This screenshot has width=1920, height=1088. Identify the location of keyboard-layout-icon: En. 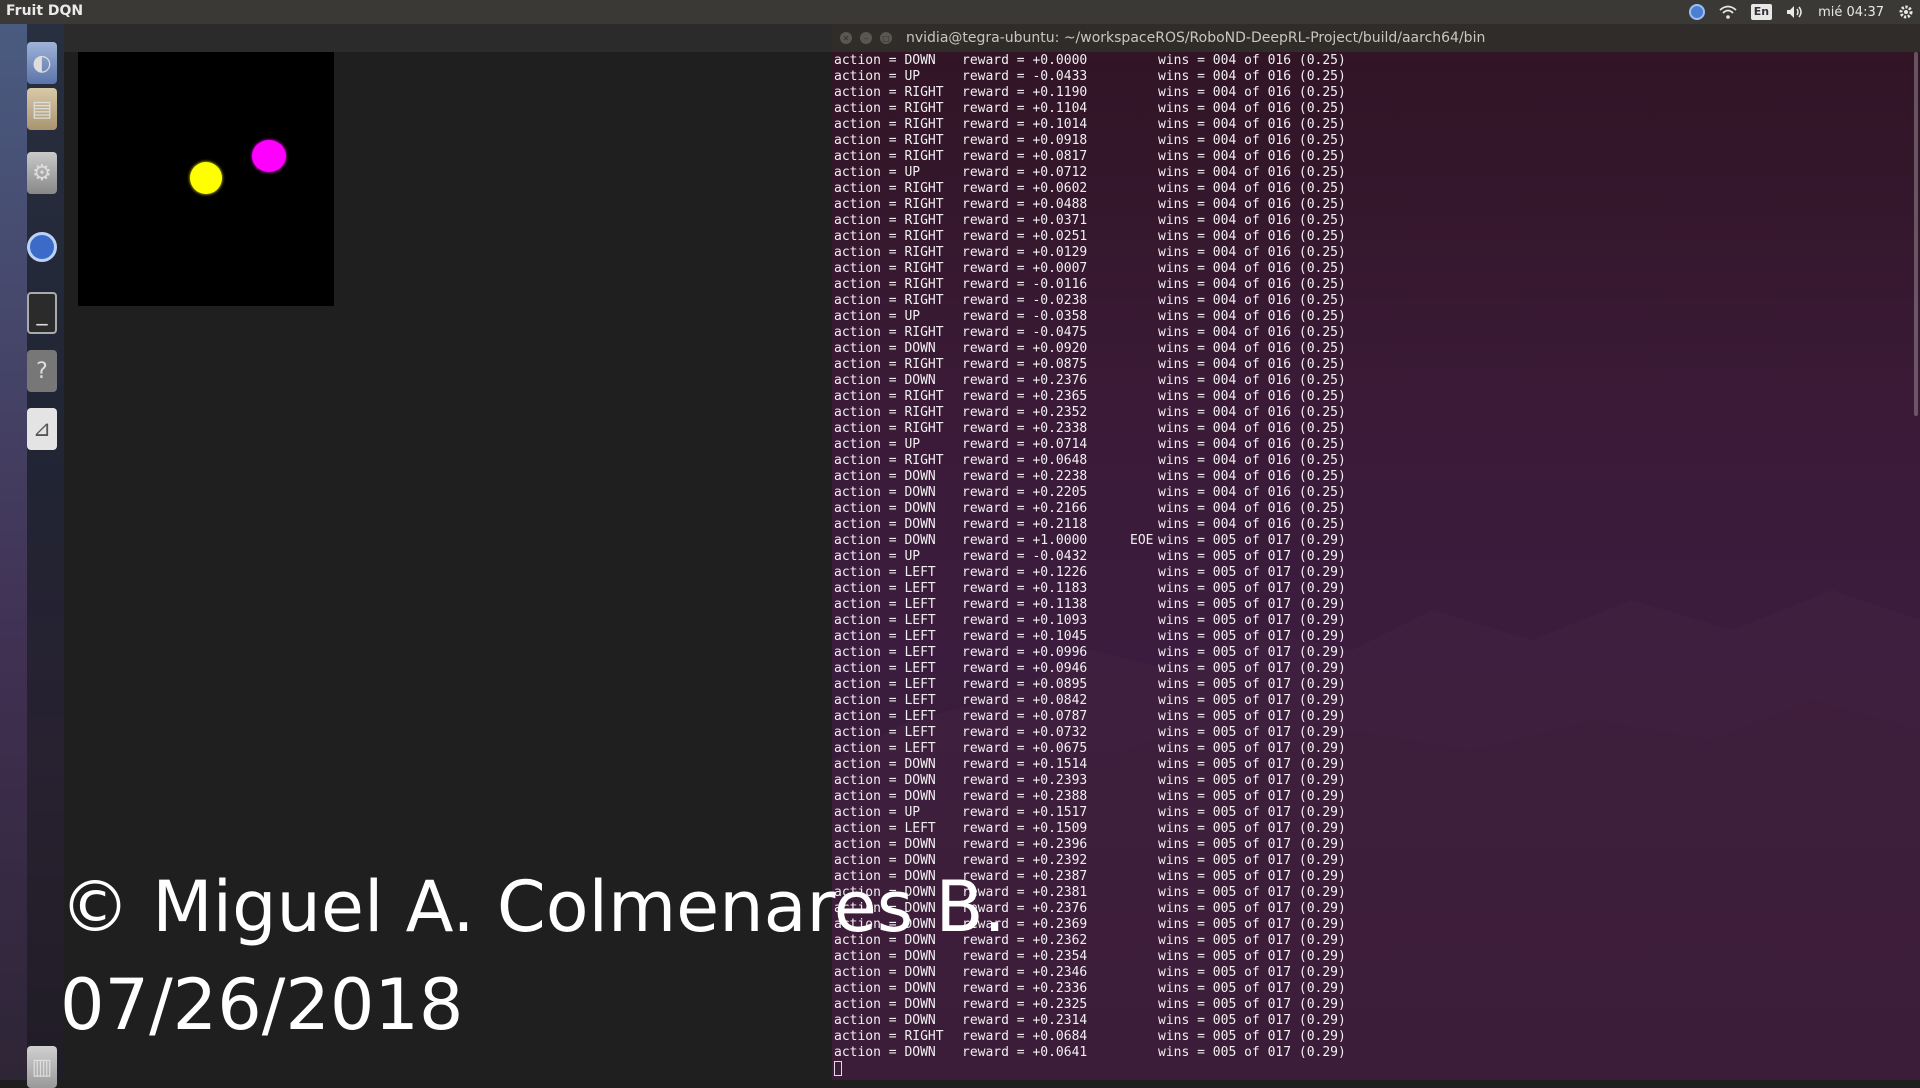
(1761, 12).